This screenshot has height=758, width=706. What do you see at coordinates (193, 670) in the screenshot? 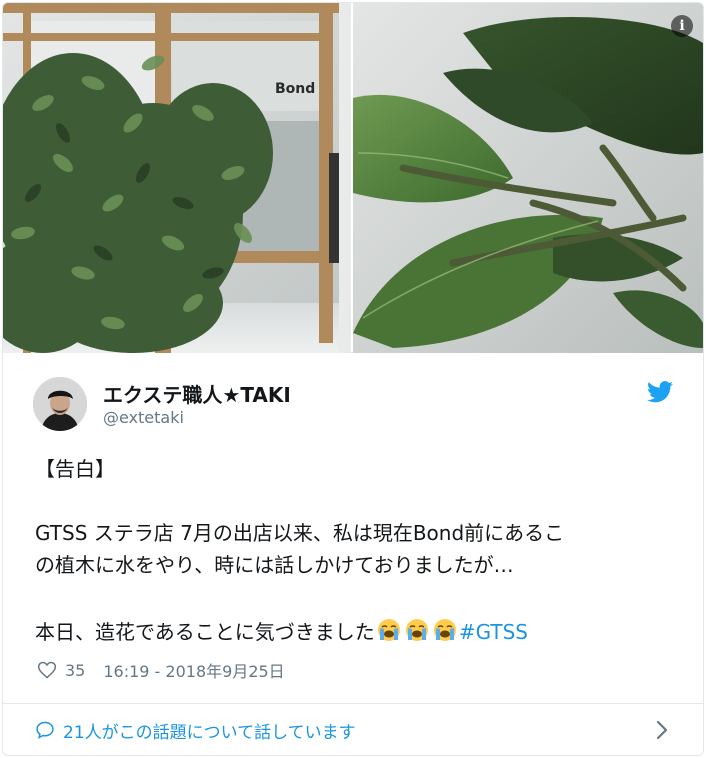
I see `timestamp-link: 16:19 - 2018年9月25日` at bounding box center [193, 670].